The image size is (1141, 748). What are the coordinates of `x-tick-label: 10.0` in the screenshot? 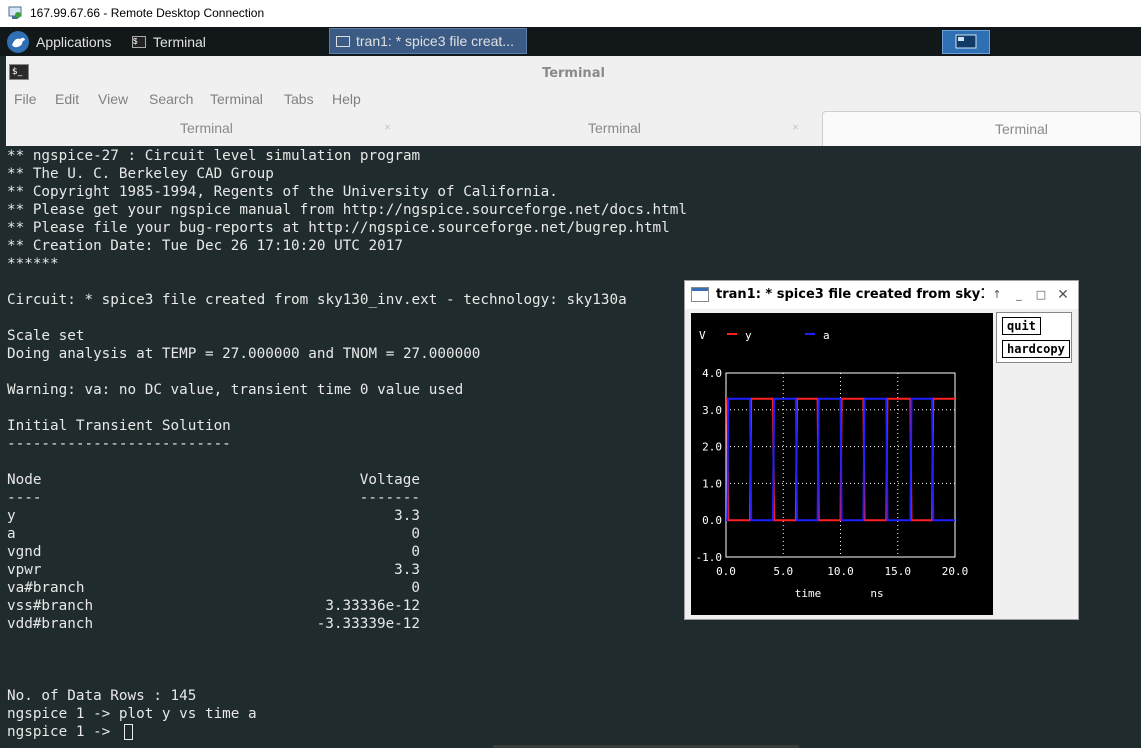 It's located at (840, 571).